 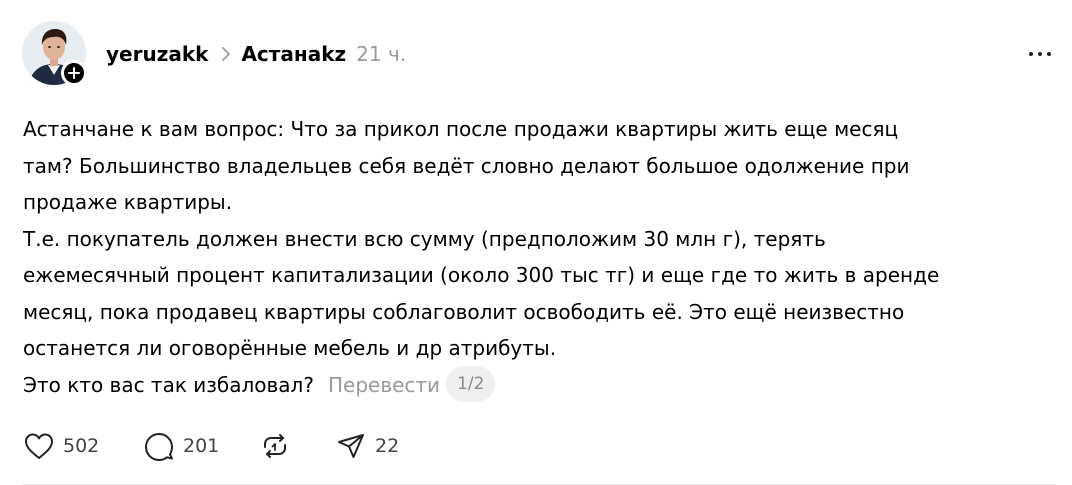 I want to click on chevron-right-icon, so click(x=226, y=54).